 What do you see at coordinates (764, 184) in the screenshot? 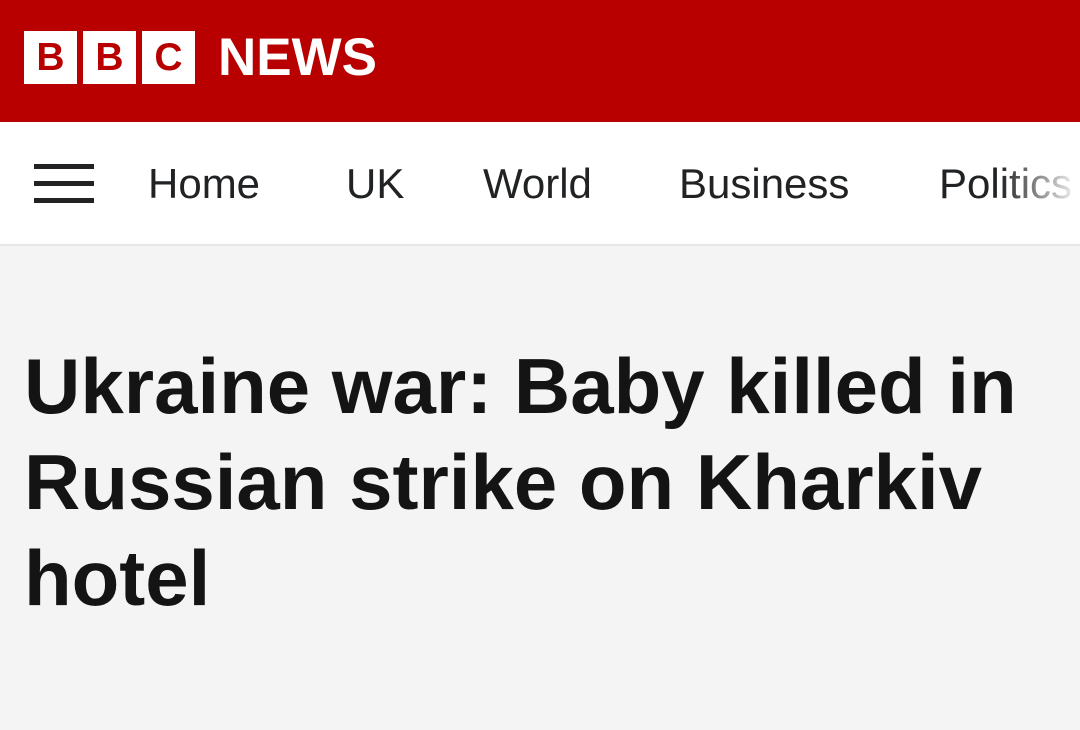
I see `nav-item-business: Business` at bounding box center [764, 184].